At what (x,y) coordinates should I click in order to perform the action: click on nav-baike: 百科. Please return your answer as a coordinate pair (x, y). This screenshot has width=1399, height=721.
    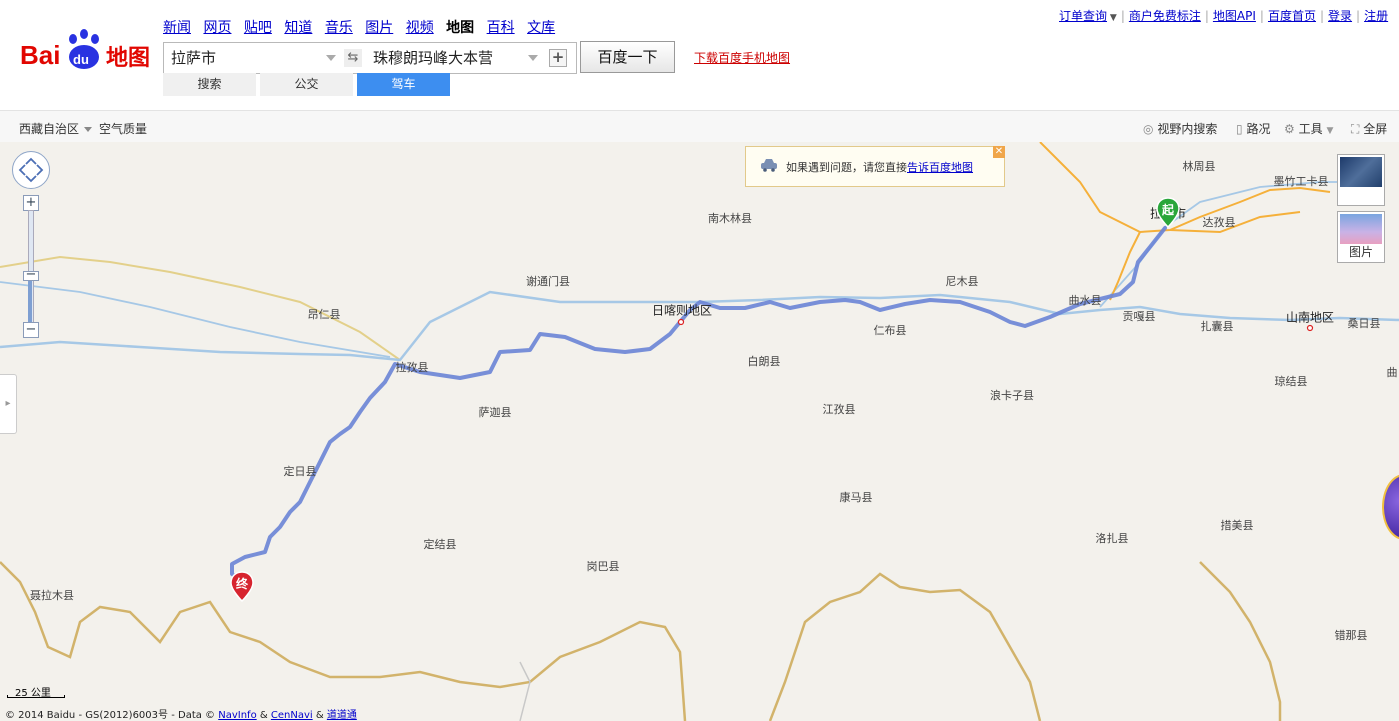
    Looking at the image, I should click on (501, 28).